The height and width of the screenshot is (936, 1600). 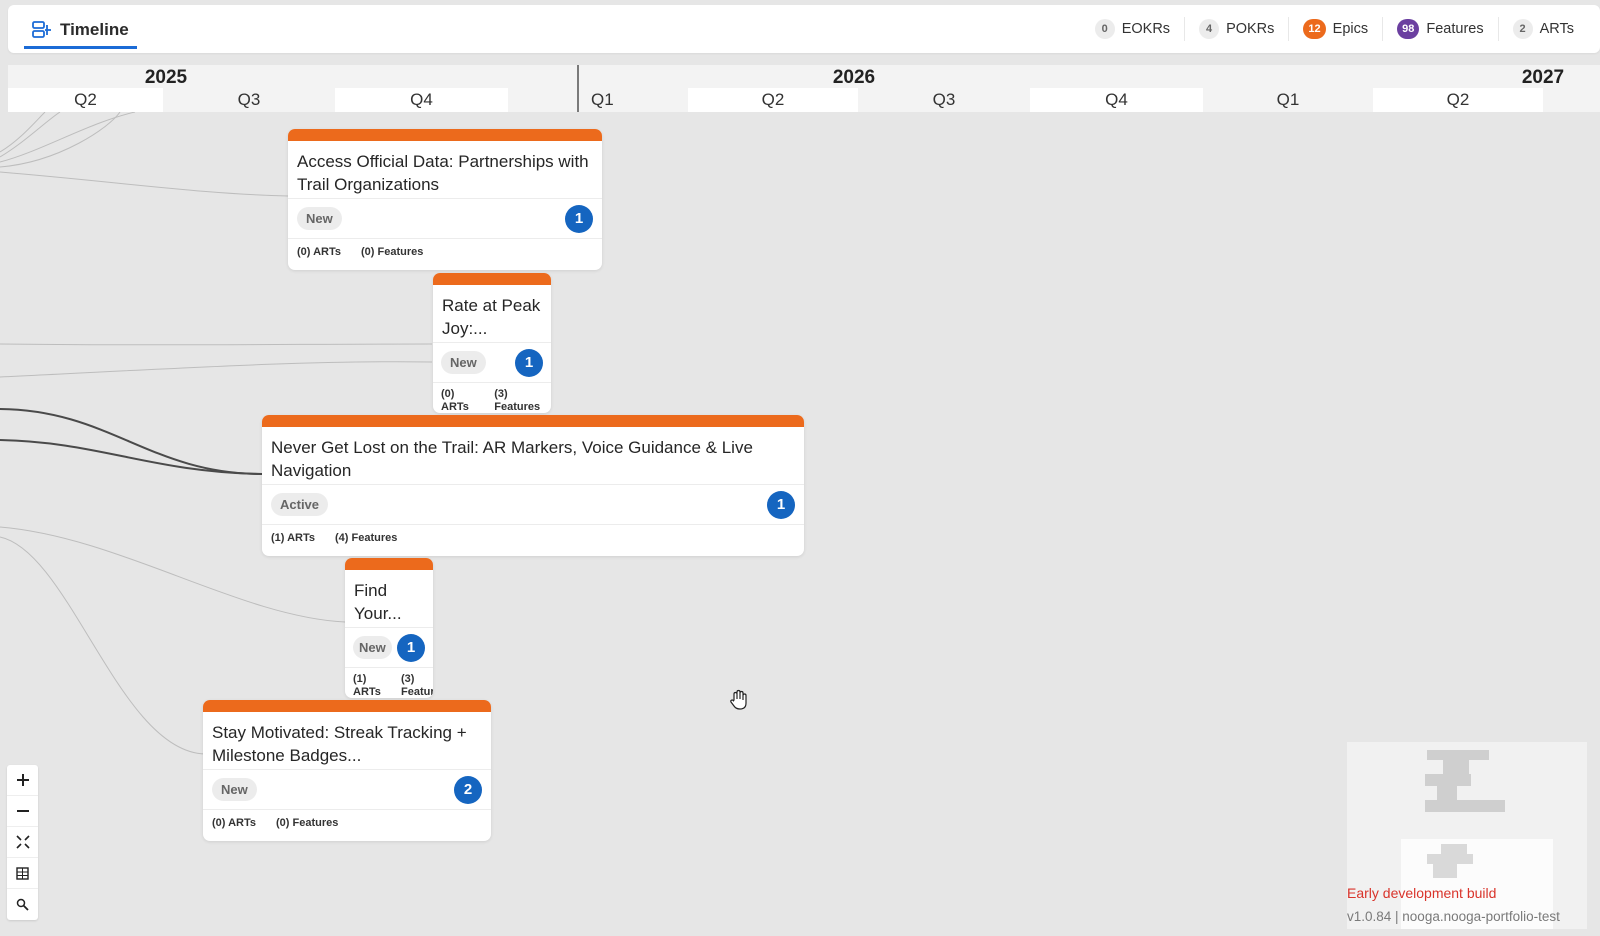 What do you see at coordinates (738, 699) in the screenshot?
I see `hand-cursor-icon` at bounding box center [738, 699].